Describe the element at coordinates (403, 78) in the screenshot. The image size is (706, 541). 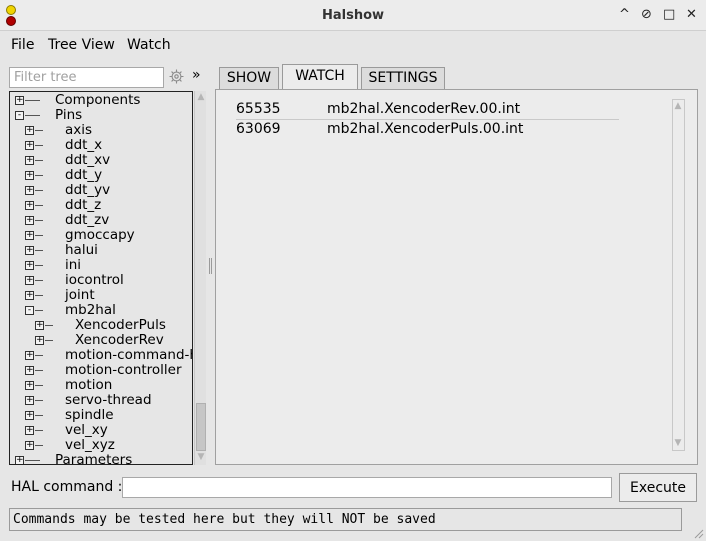
I see `tab-settings: SETTINGS` at that location.